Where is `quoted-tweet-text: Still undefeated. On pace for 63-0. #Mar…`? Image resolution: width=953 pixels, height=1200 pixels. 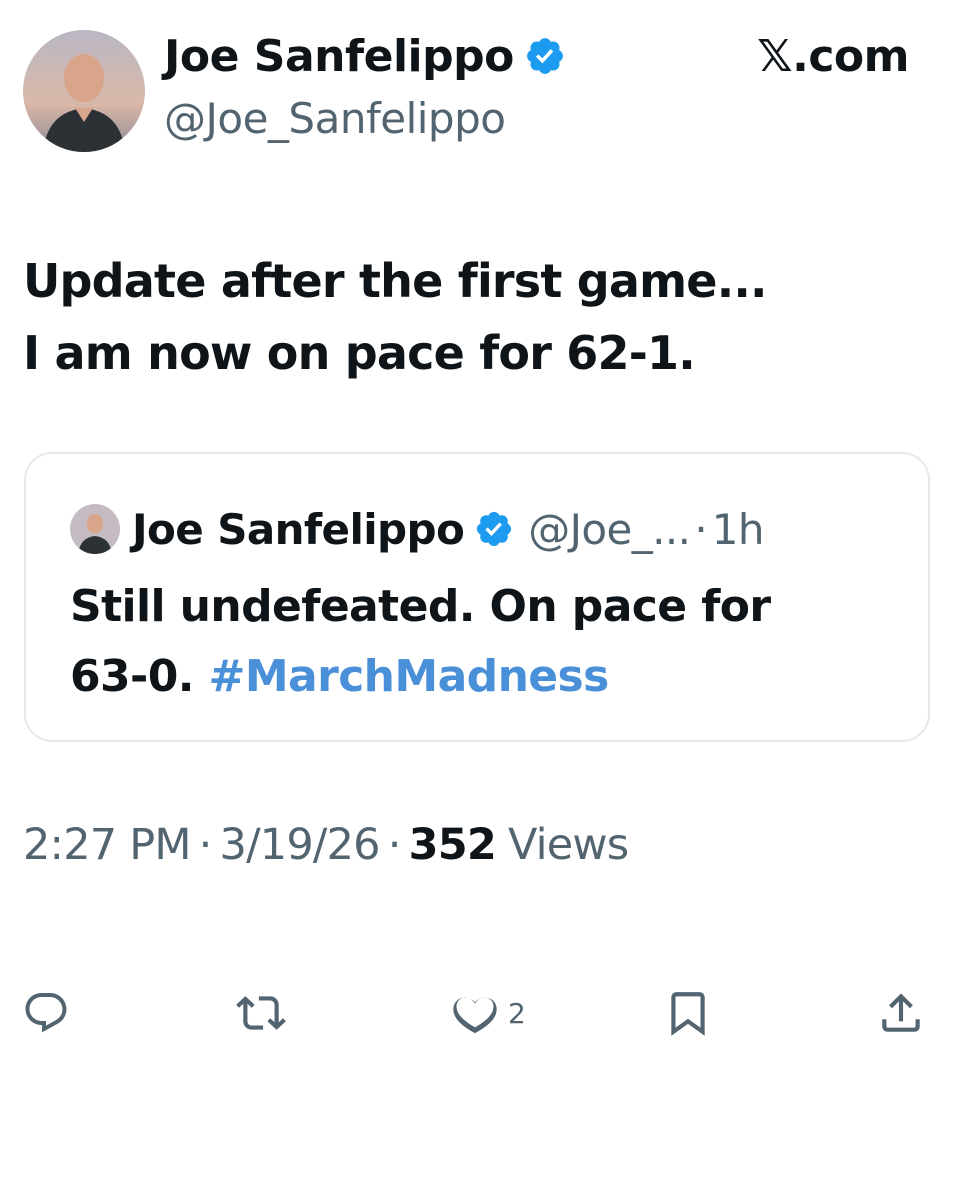 quoted-tweet-text: Still undefeated. On pace for 63-0. #Mar… is located at coordinates (480, 642).